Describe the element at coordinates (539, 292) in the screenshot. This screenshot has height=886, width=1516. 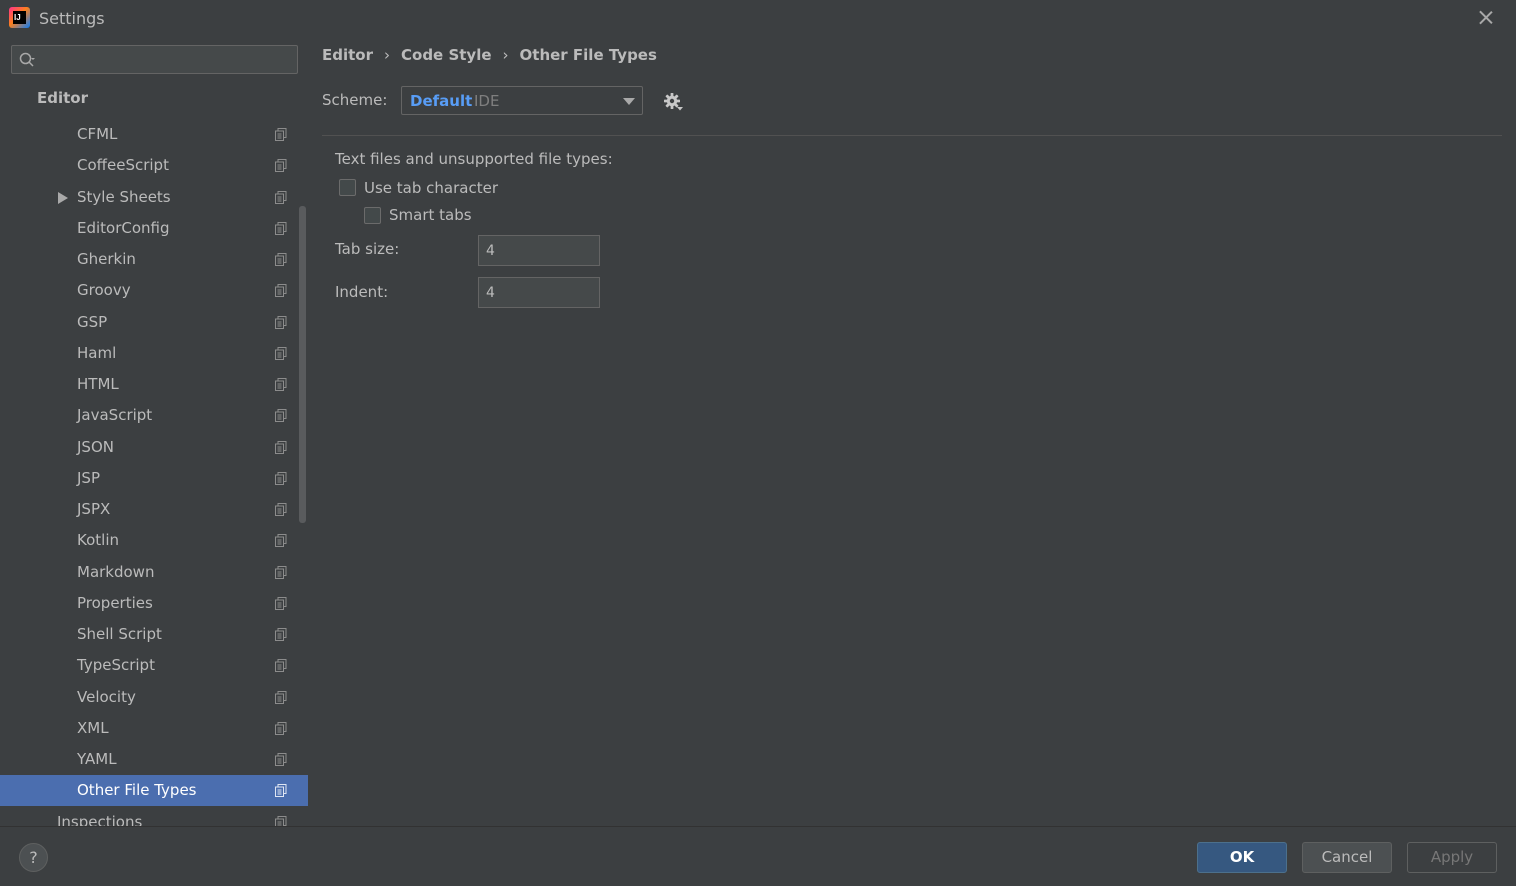
I see `indent-input` at that location.